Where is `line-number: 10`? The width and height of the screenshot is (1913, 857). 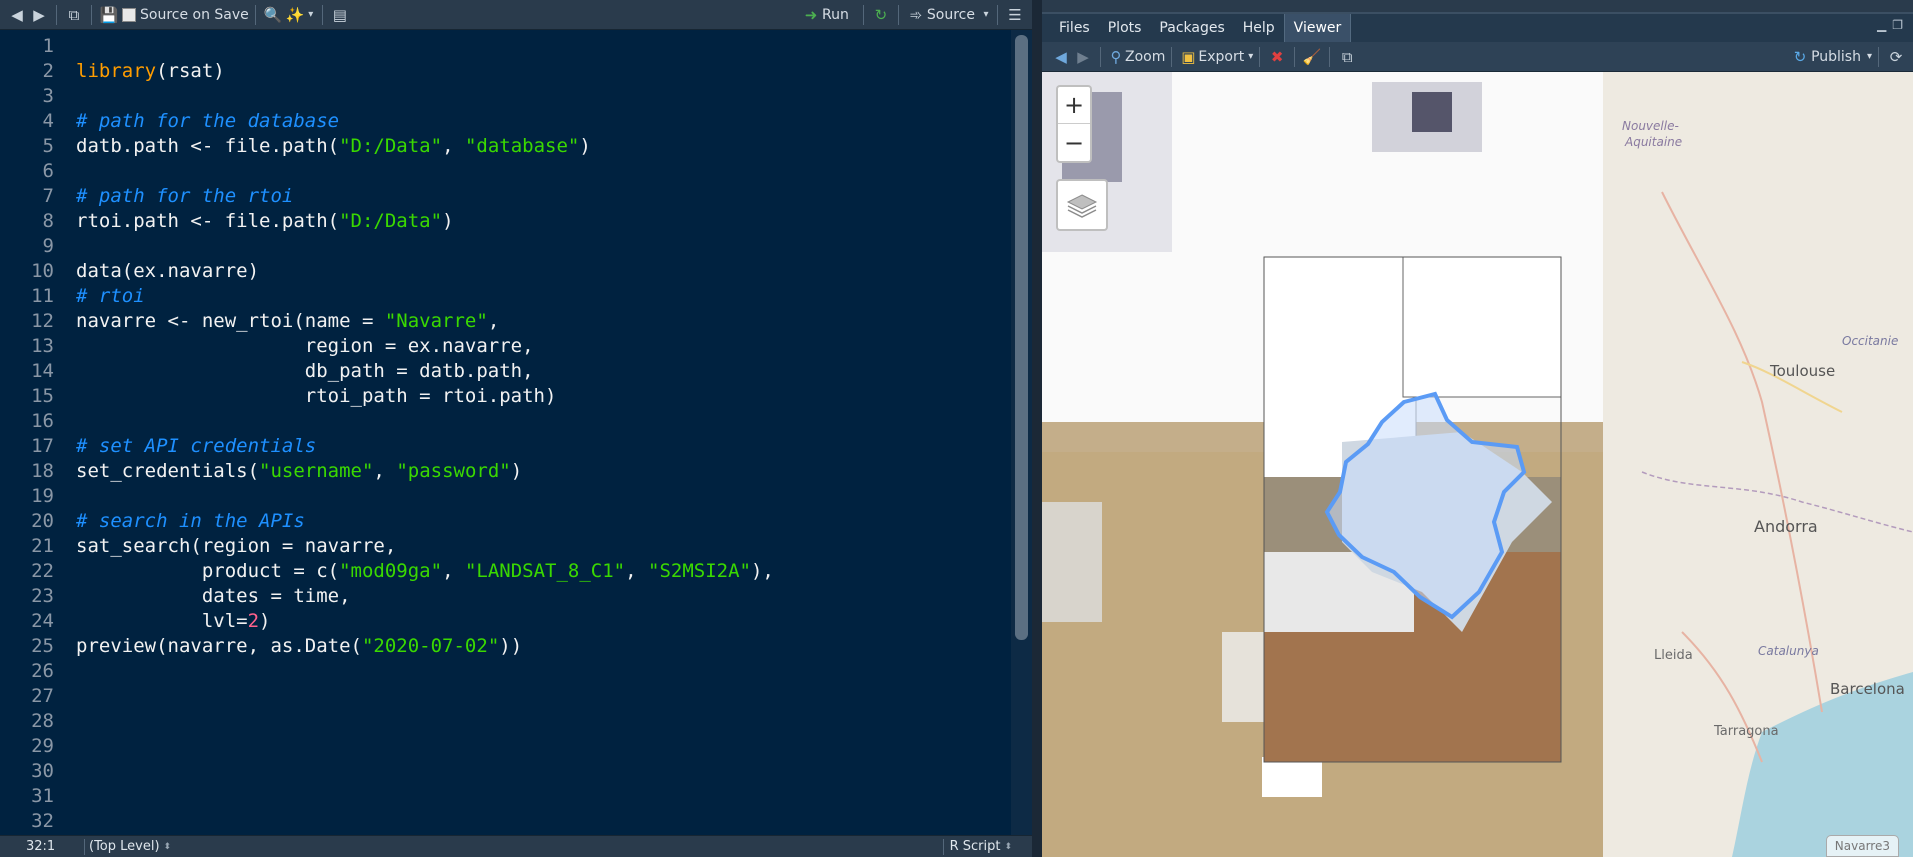
line-number: 10 is located at coordinates (42, 271).